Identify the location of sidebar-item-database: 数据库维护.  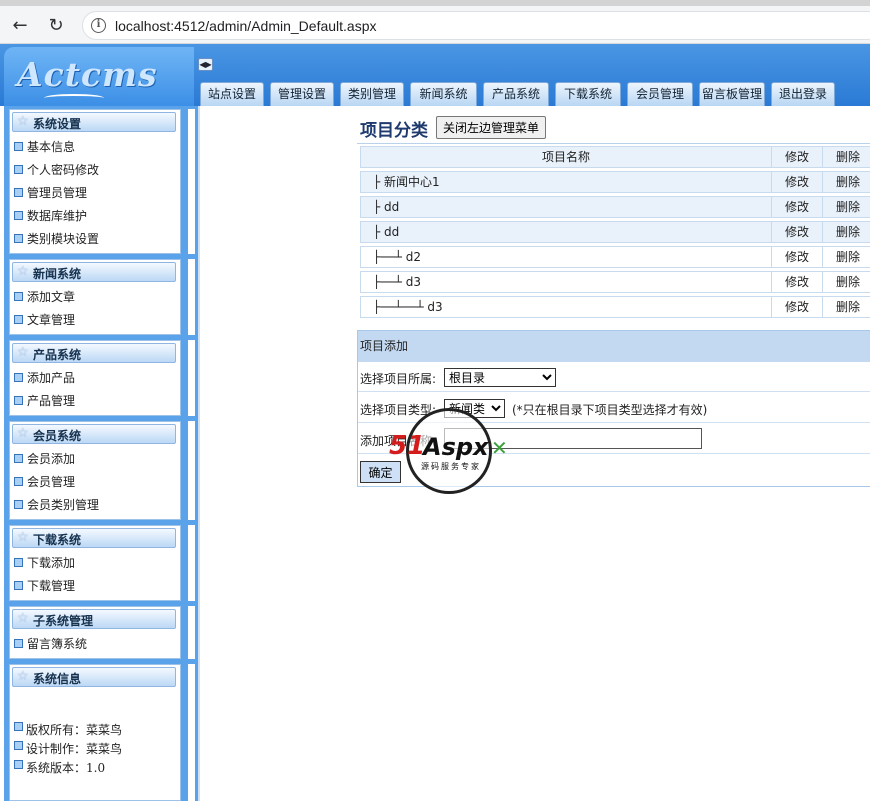
(50, 216).